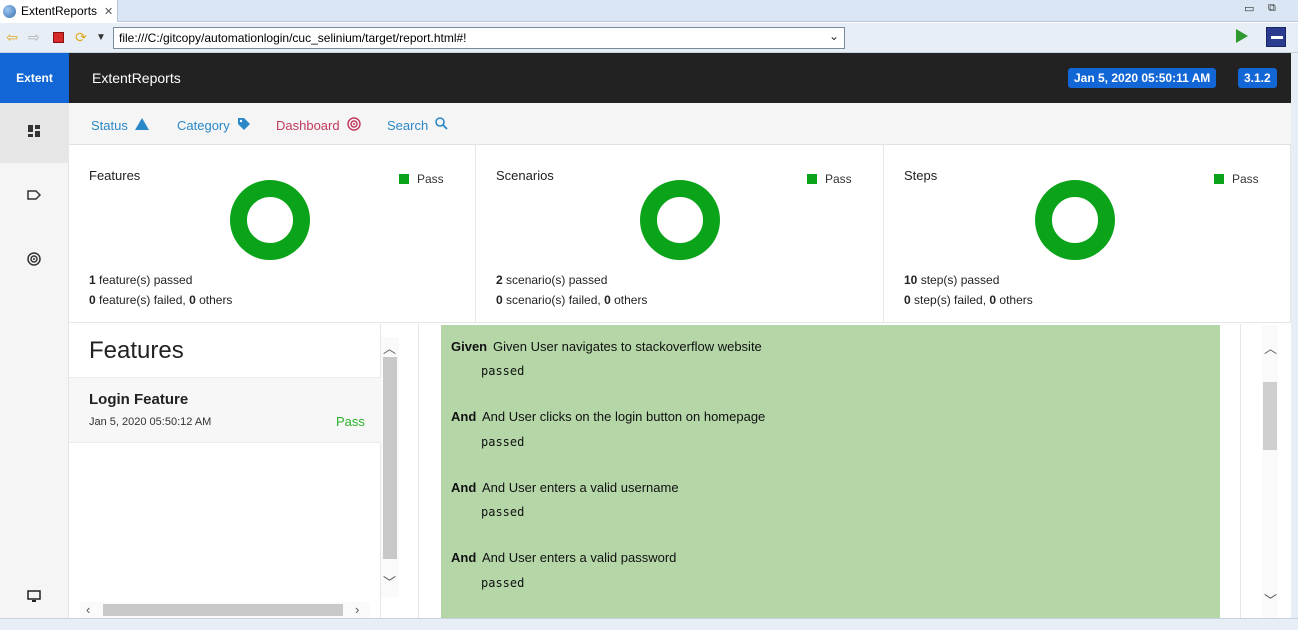  What do you see at coordinates (1257, 78) in the screenshot?
I see `version-badge: 3.1.2` at bounding box center [1257, 78].